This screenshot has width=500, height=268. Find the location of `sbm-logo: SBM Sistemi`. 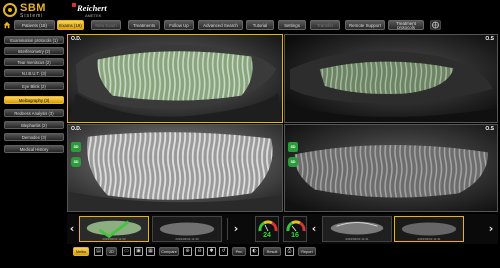

sbm-logo: SBM Sistemi is located at coordinates (34, 11).